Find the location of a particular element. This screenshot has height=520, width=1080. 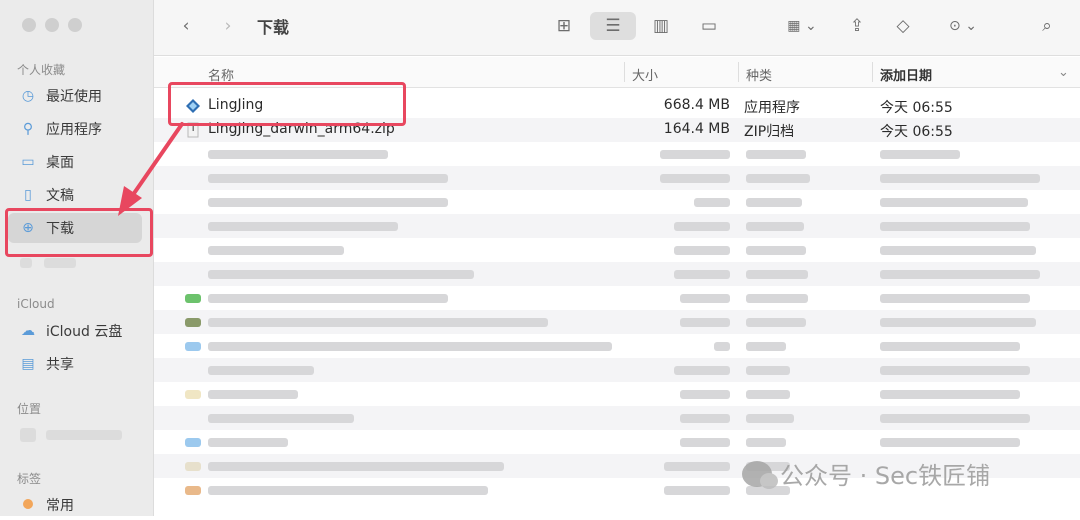

sidebar-item-label: 常用 is located at coordinates (60, 506).